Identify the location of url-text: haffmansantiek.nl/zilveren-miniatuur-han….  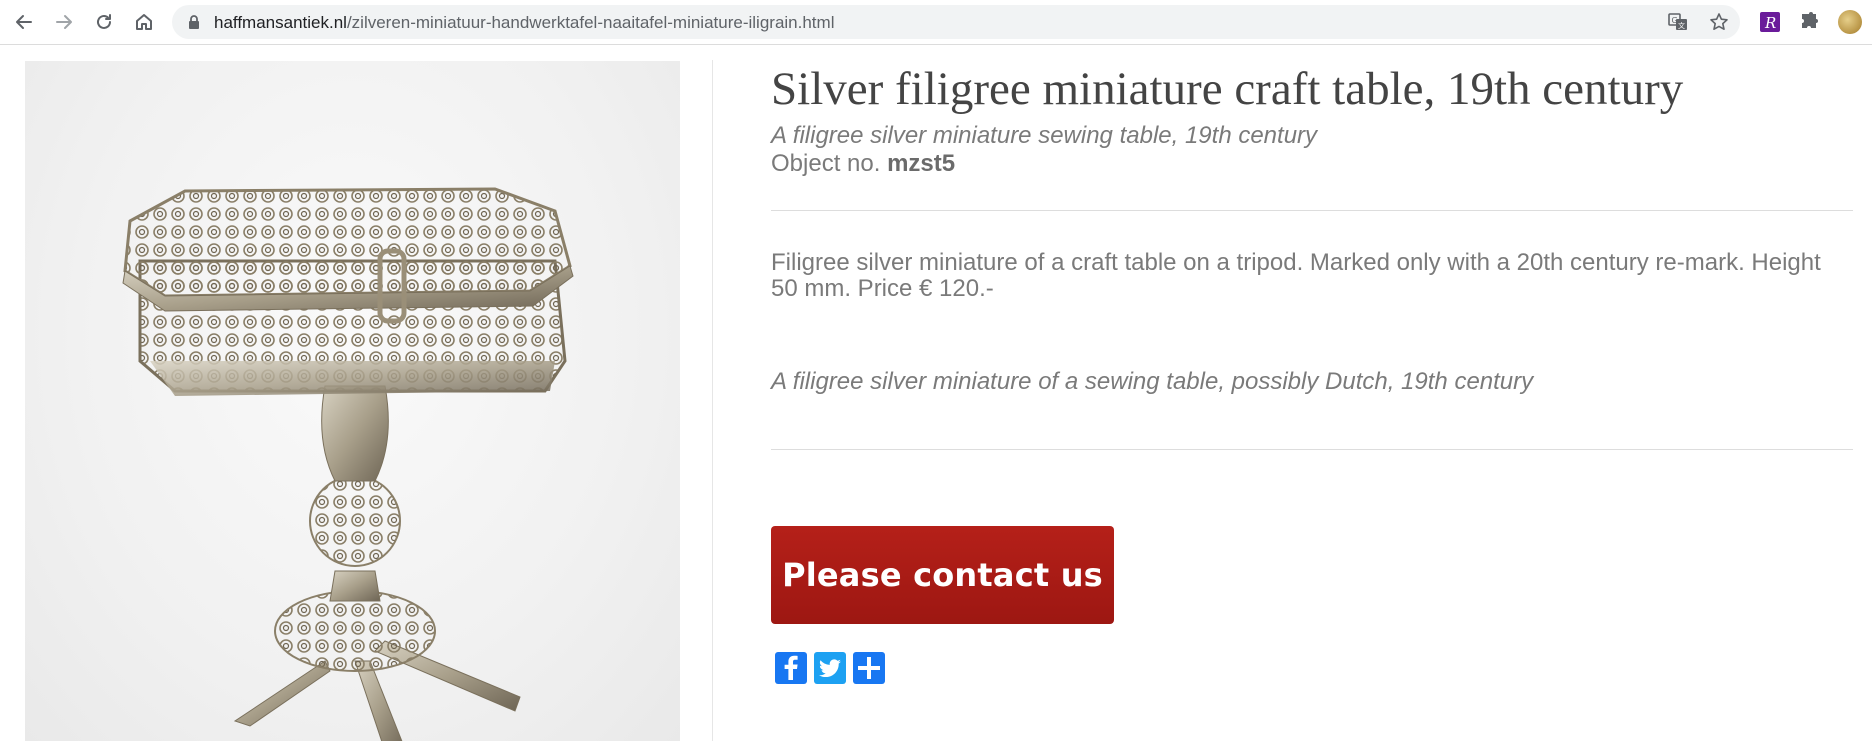
(524, 23).